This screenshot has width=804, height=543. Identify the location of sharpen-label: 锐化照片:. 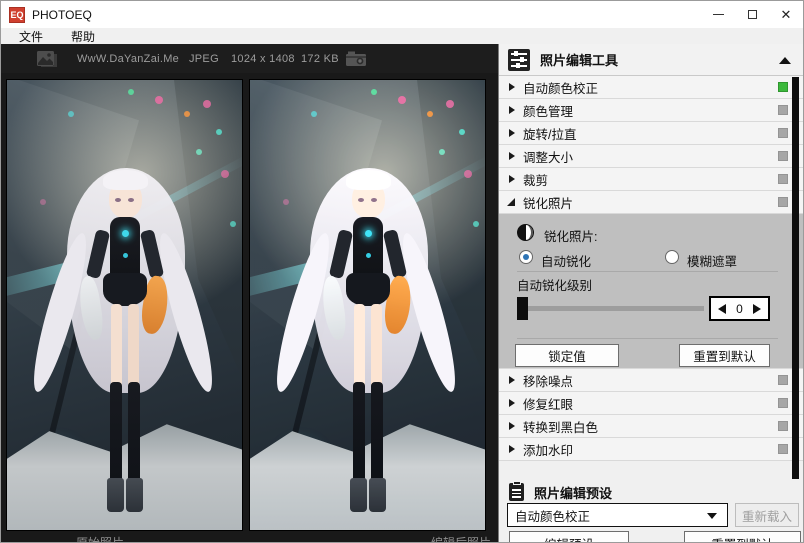
(571, 237).